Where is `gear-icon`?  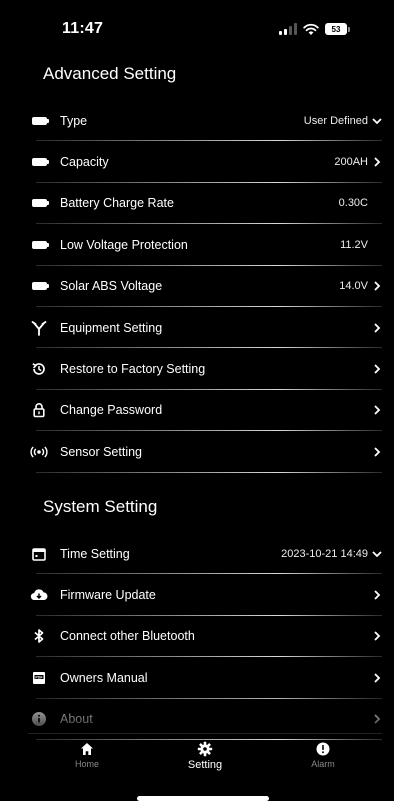 gear-icon is located at coordinates (205, 749).